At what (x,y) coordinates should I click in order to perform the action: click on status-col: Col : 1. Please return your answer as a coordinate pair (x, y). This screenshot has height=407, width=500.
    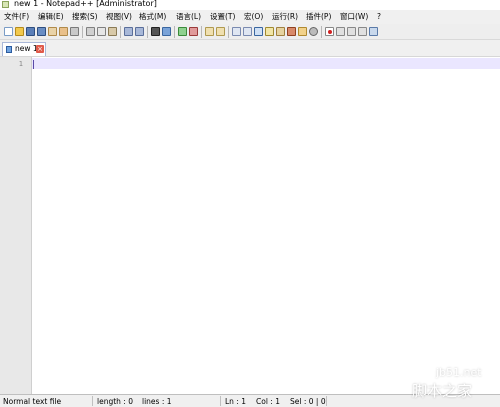
    Looking at the image, I should click on (268, 401).